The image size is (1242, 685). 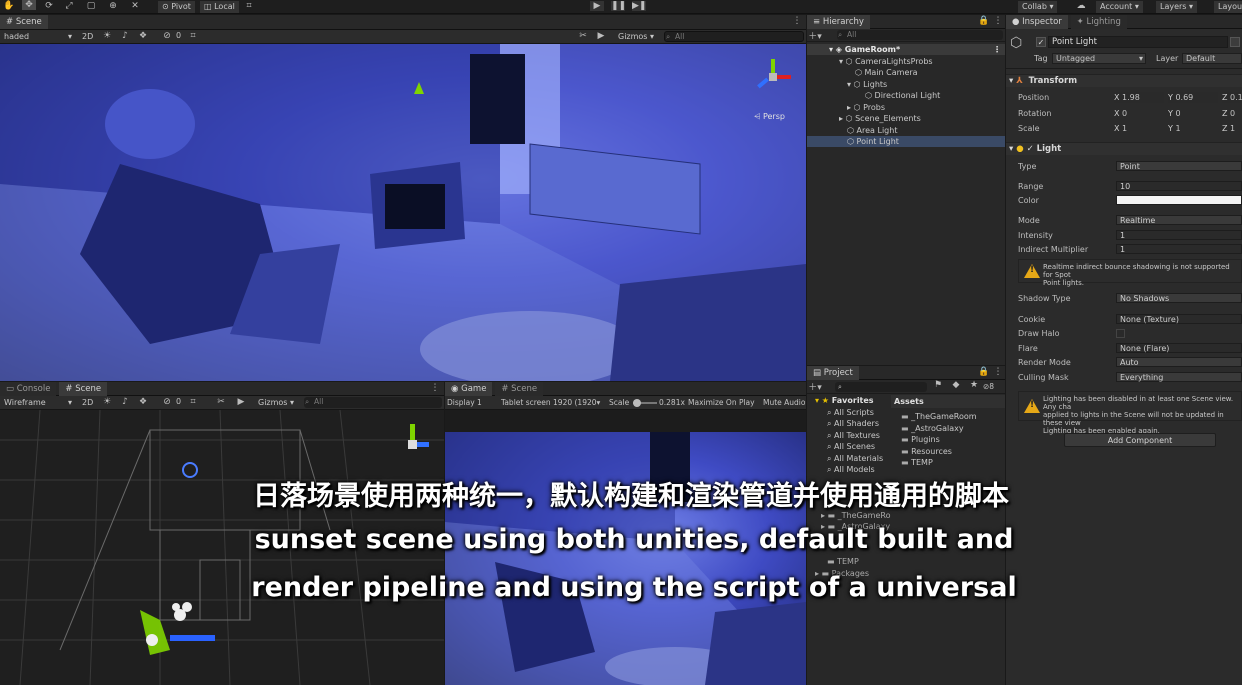 I want to click on resolution-dropdown: Tablet screen 1920 (1920▾, so click(x=550, y=402).